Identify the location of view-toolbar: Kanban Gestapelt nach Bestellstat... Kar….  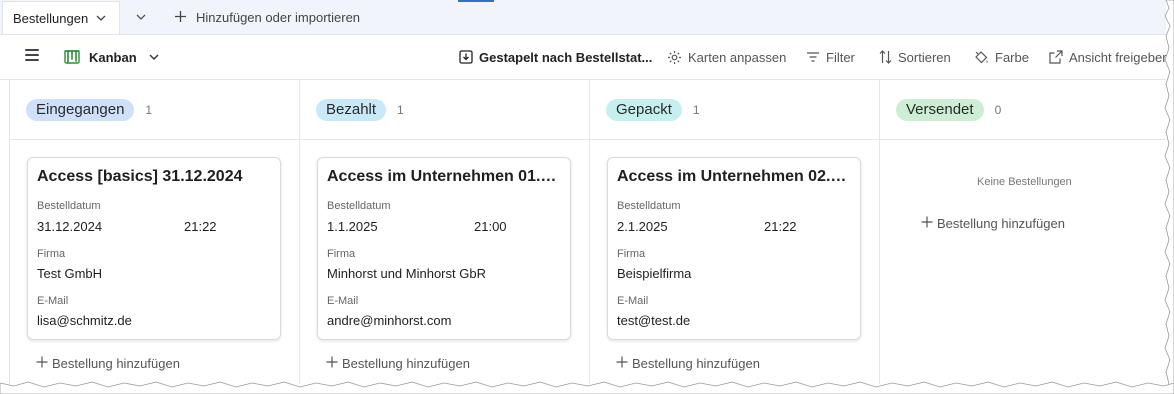
(583, 57).